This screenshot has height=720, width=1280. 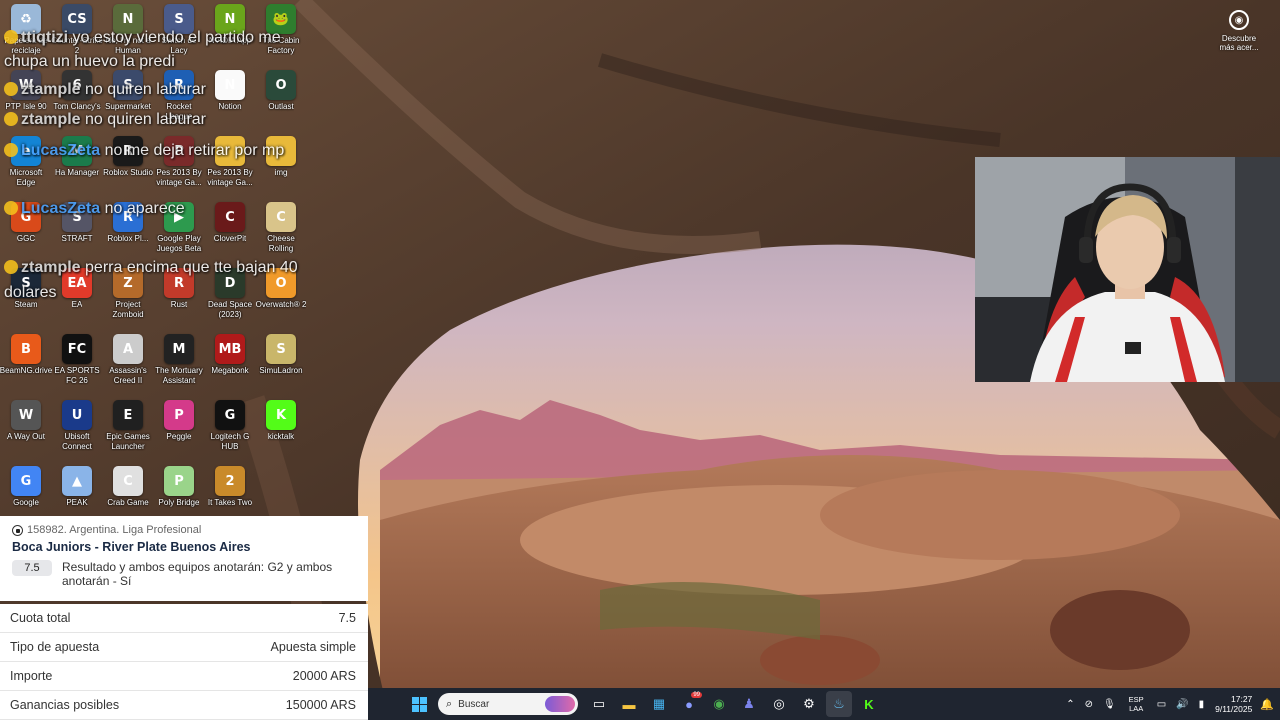 I want to click on bet-event-id: 158982. Argentina. Liga Profesional, so click(x=114, y=530).